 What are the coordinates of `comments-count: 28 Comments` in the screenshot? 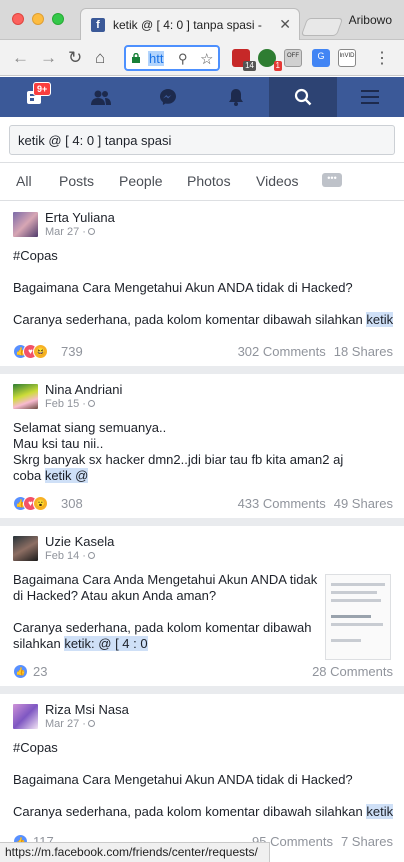 It's located at (352, 671).